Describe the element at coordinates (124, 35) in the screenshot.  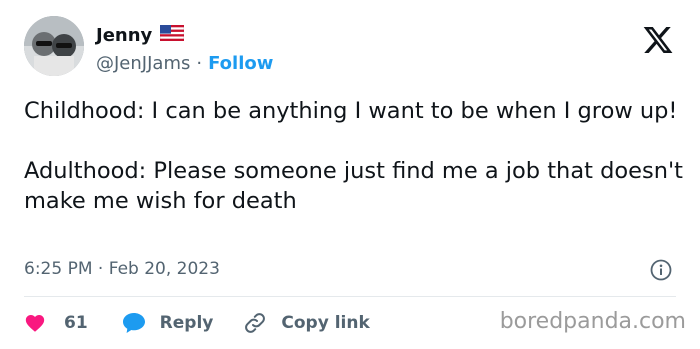
I see `author-name: Jenny` at that location.